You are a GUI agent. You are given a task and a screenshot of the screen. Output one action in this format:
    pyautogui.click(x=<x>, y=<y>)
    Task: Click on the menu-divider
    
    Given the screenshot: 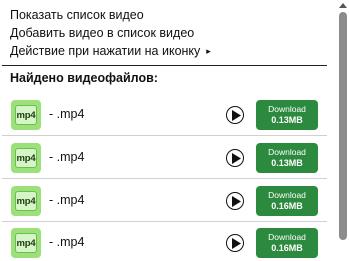 What is the action you would take?
    pyautogui.click(x=164, y=65)
    